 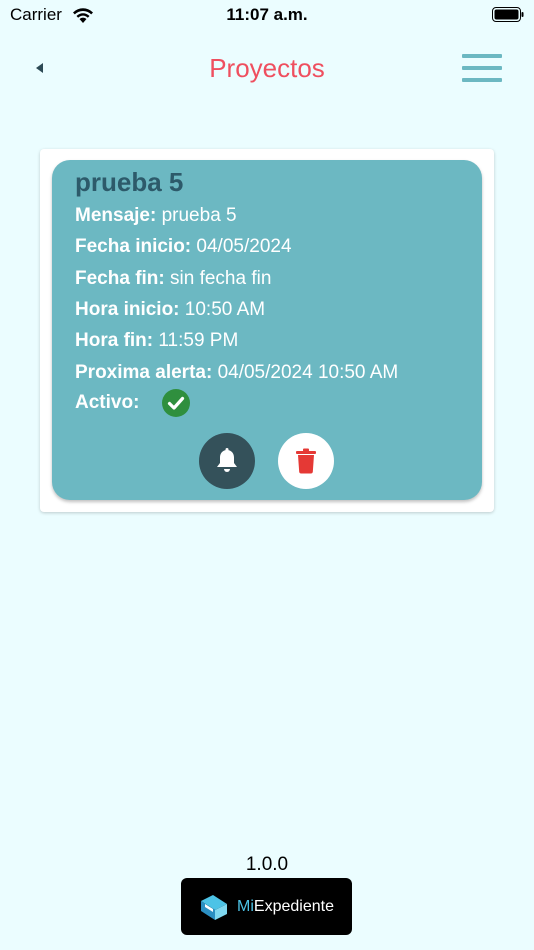 I want to click on field-fecha-fin: Fecha fin: sin fecha fin, so click(x=173, y=279).